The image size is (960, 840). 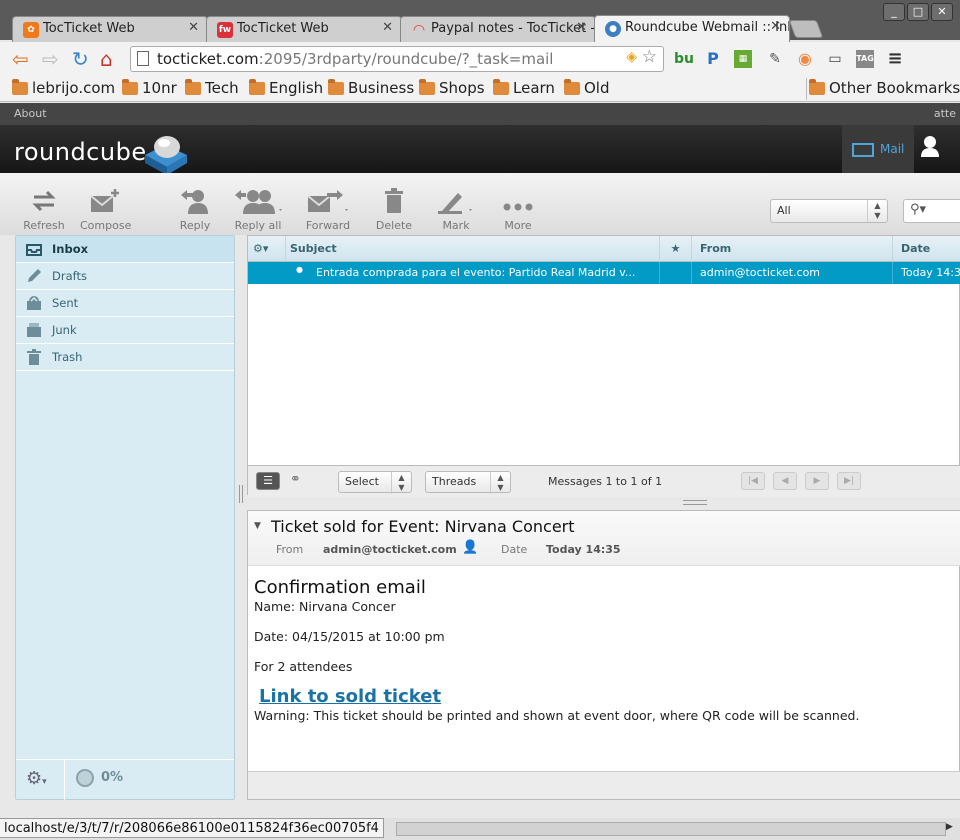 I want to click on threads-label: Threads, so click(x=454, y=481).